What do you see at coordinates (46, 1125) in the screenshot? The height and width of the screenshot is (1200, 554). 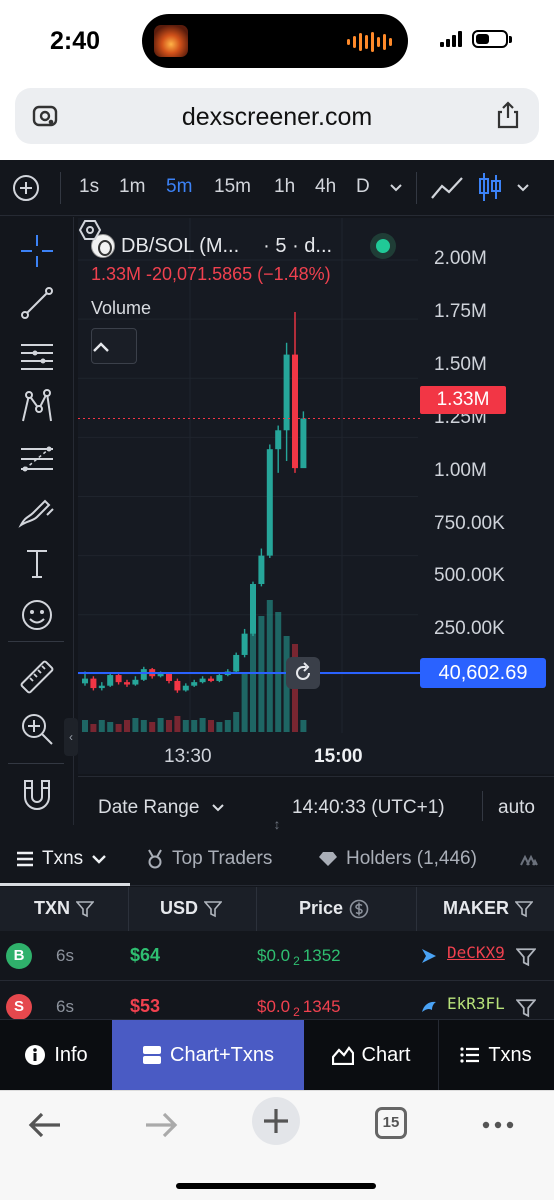 I see `back-arrow-icon` at bounding box center [46, 1125].